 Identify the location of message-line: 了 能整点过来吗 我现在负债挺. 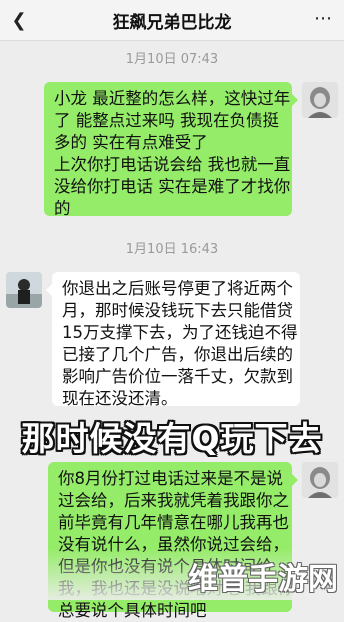
(166, 120).